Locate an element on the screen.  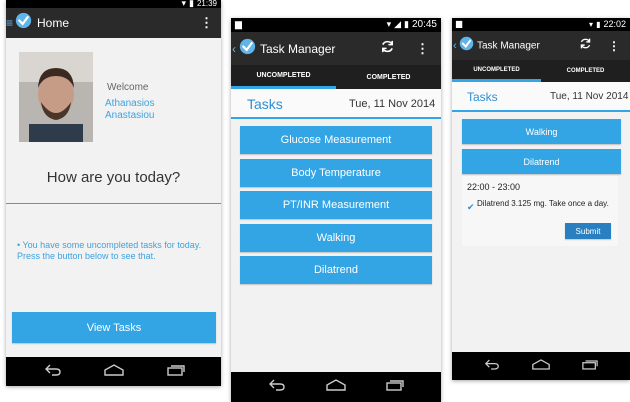
status-time: 22:02 is located at coordinates (614, 24).